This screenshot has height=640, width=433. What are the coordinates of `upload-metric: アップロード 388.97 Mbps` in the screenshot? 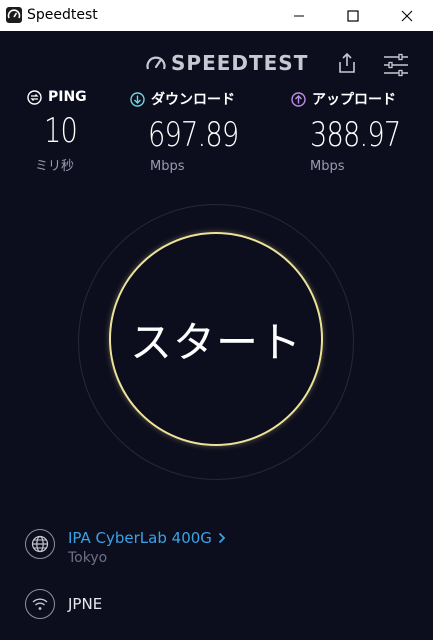 It's located at (357, 131).